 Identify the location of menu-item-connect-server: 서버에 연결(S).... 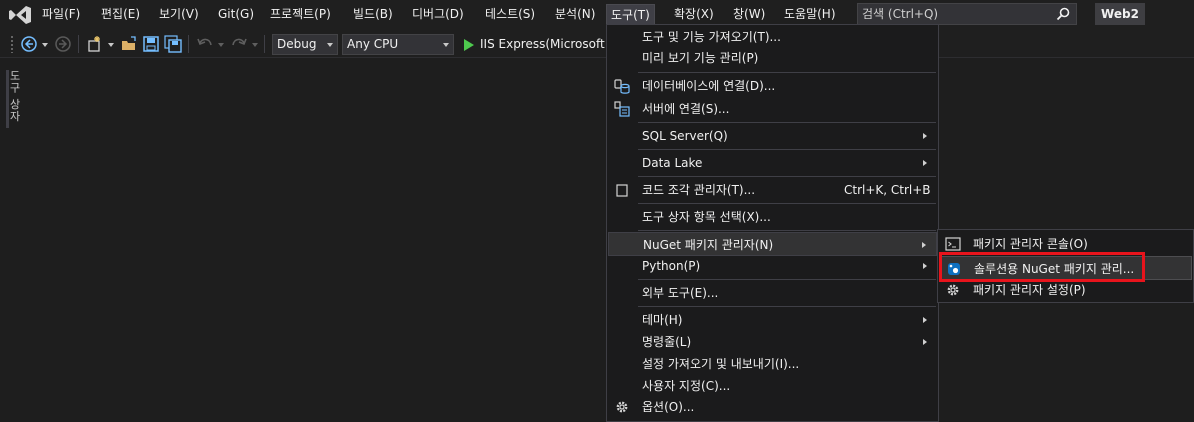
(772, 109).